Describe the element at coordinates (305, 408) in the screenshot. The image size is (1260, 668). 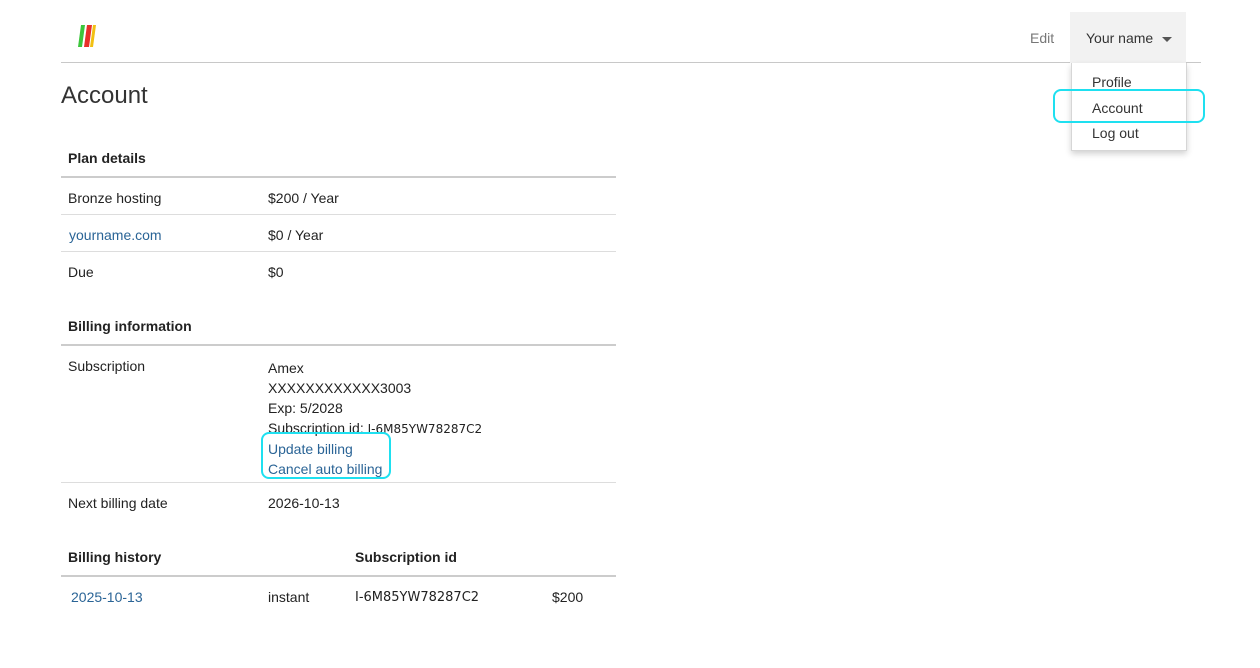
I see `card-expiry: Exp: 5/2028` at that location.